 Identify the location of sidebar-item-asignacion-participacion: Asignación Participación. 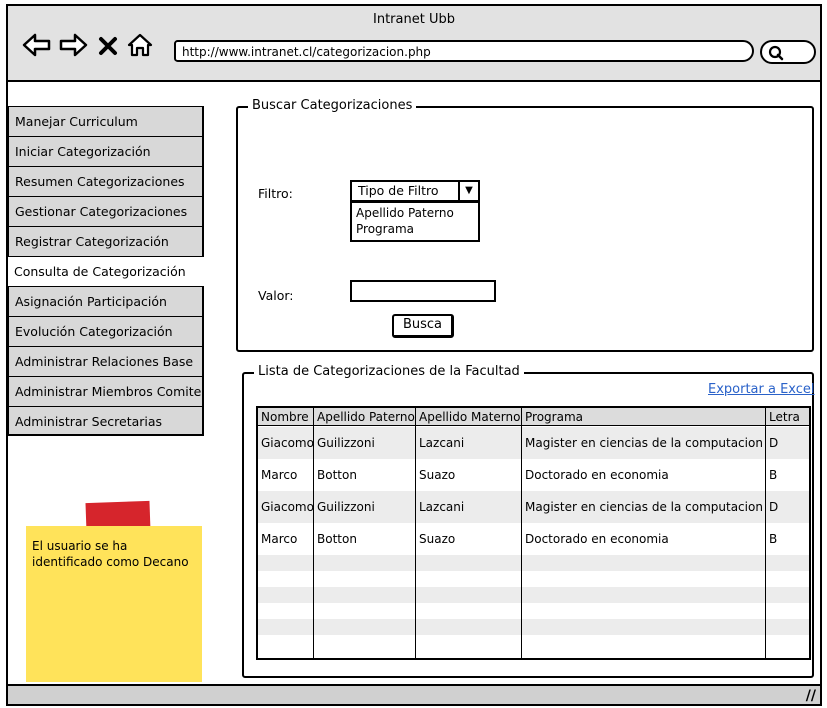
(106, 301).